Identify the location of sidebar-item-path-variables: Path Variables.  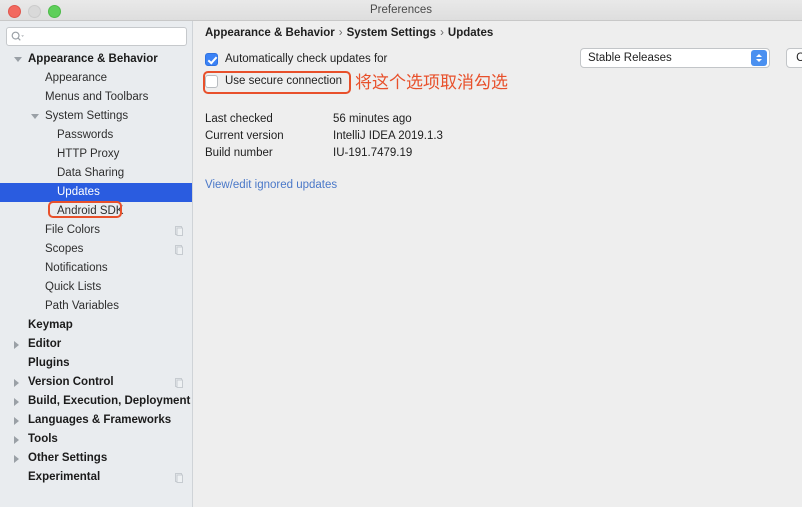
(96, 306).